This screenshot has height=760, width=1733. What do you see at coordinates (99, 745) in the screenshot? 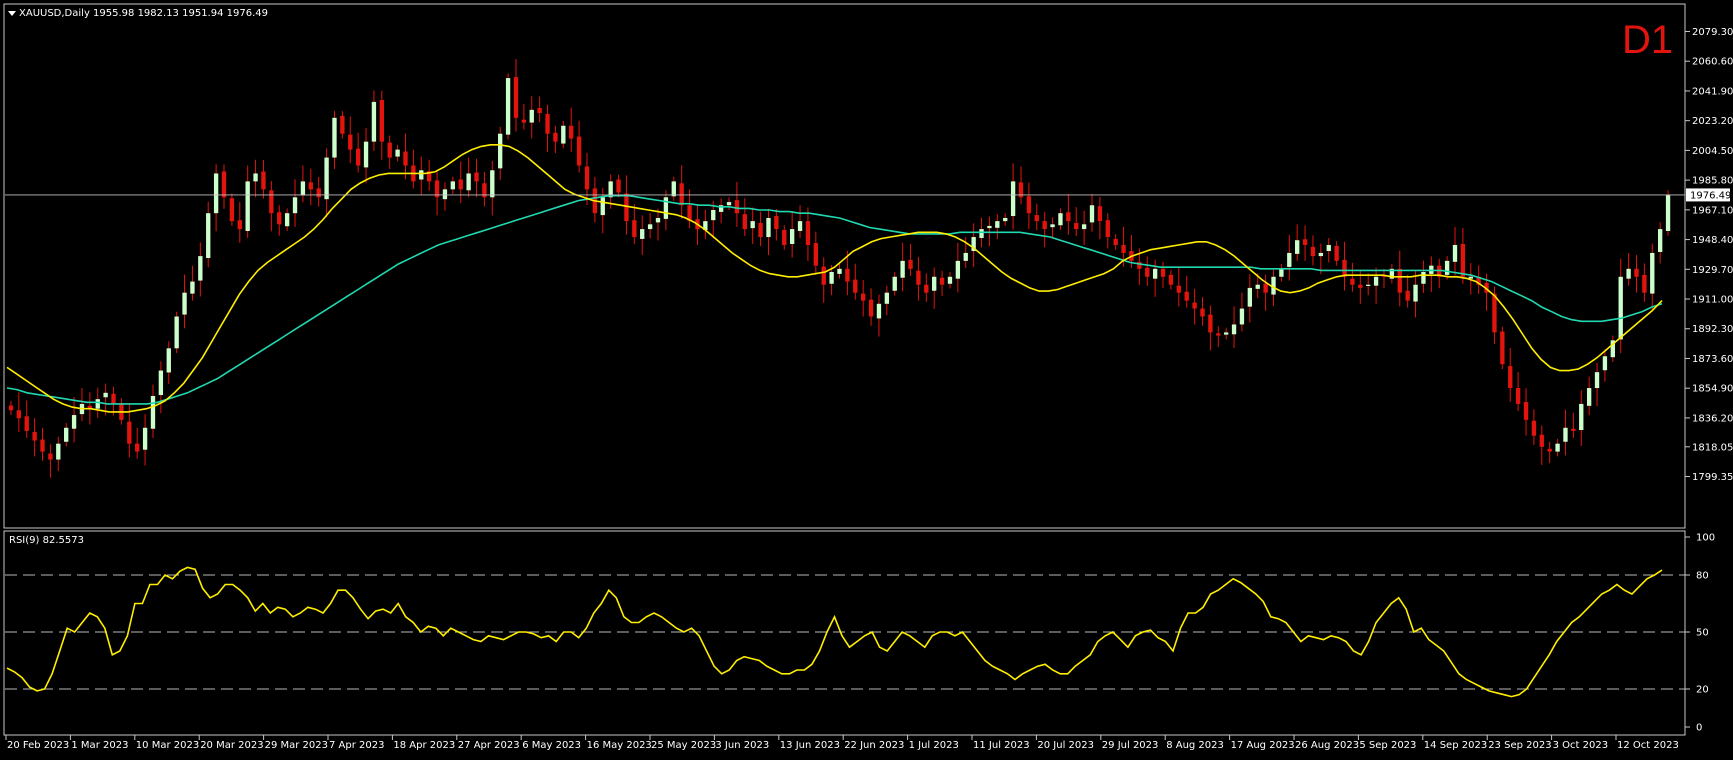
I see `time-tick-label: 1 Mar 2023` at bounding box center [99, 745].